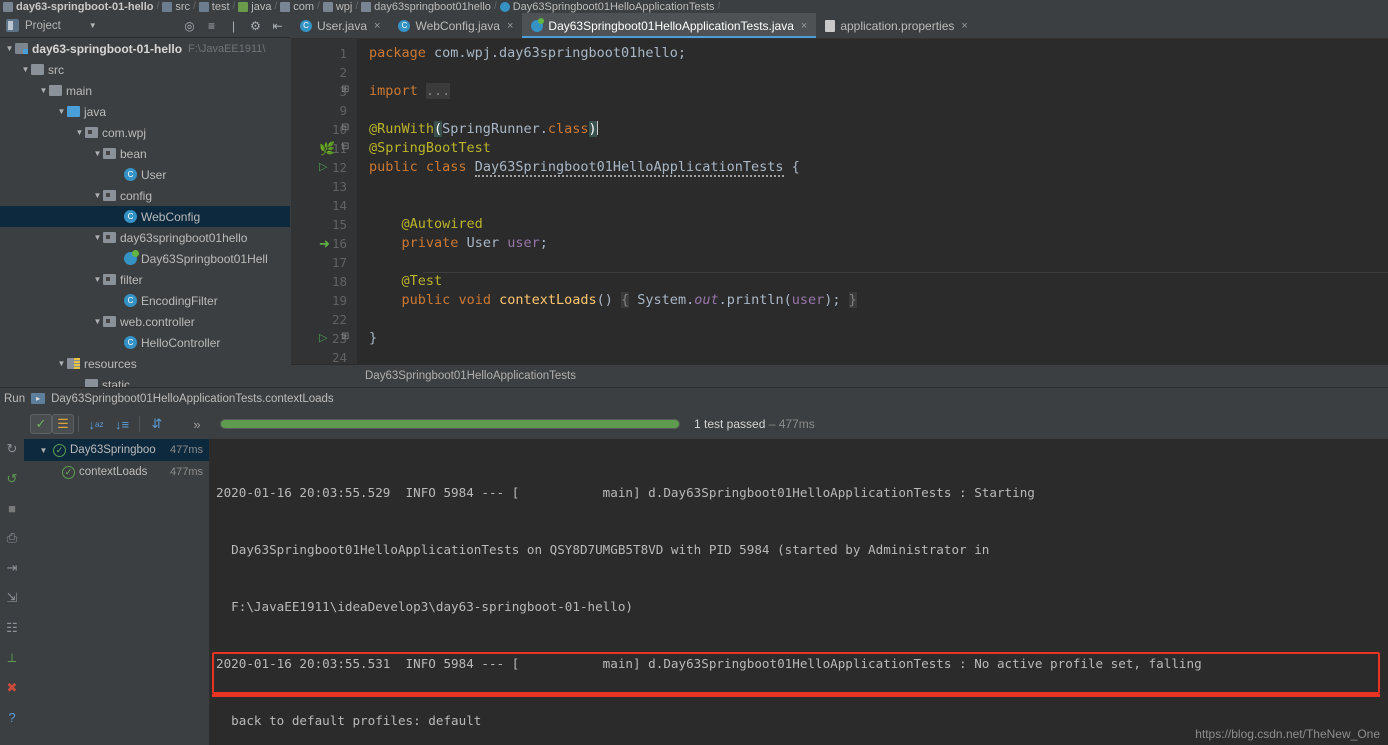  Describe the element at coordinates (211, 26) in the screenshot. I see `collapse-all-icon: ≡` at that location.